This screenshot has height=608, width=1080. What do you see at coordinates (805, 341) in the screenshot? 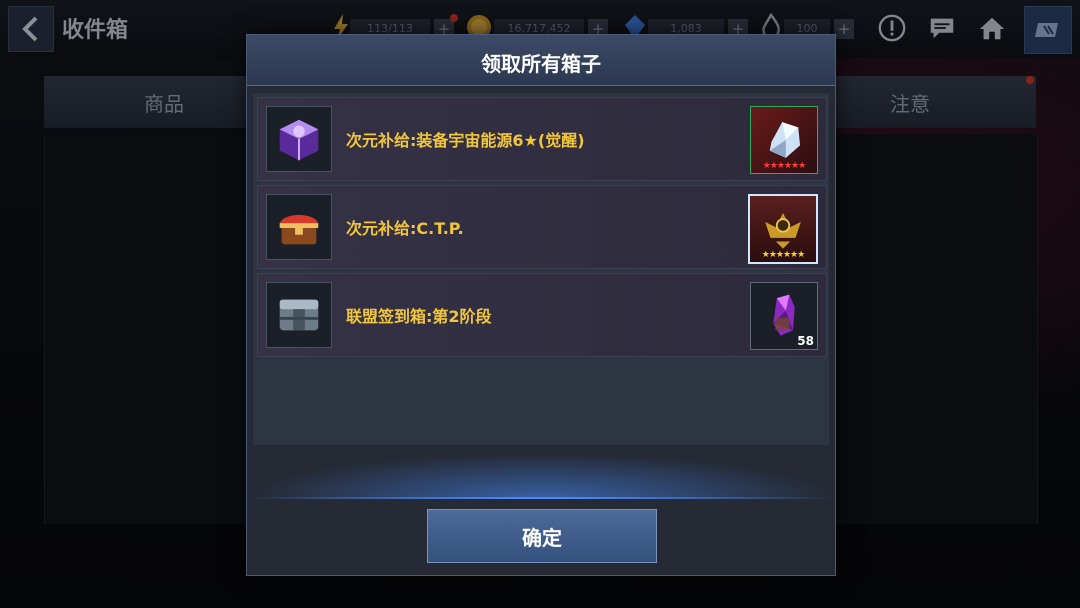
I see `reward-count: 58` at bounding box center [805, 341].